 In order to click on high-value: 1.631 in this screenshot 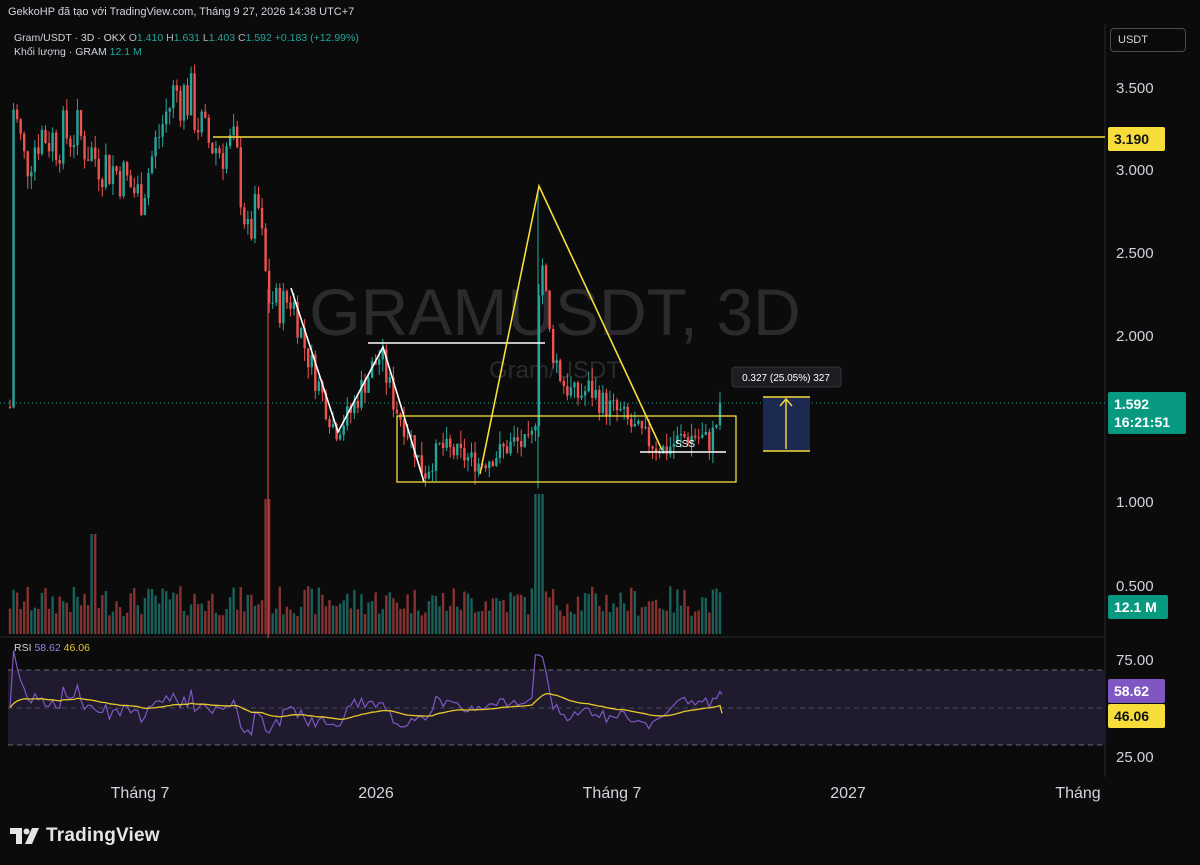, I will do `click(186, 38)`.